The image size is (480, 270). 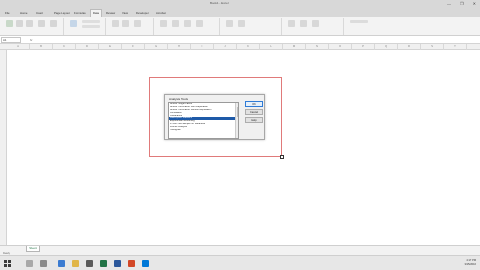 What do you see at coordinates (282, 157) in the screenshot?
I see `resize-handle` at bounding box center [282, 157].